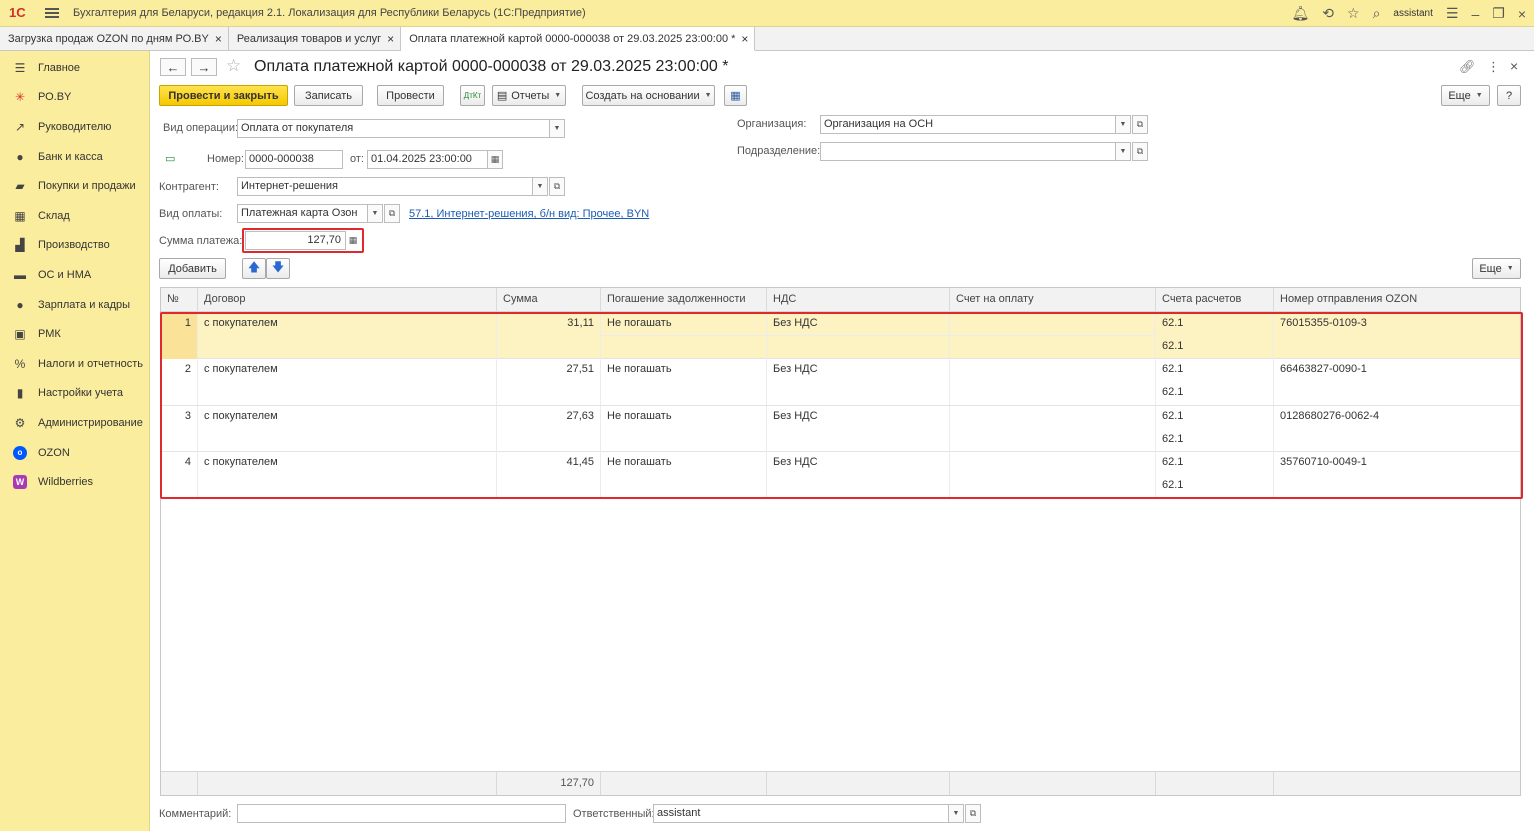 This screenshot has width=1534, height=831. What do you see at coordinates (204, 67) in the screenshot?
I see `forward-button: →` at bounding box center [204, 67].